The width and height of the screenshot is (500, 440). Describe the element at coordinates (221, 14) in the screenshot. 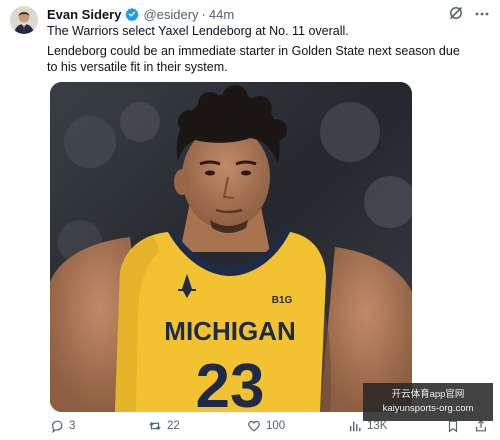

I see `tweet-timestamp: 44m` at that location.